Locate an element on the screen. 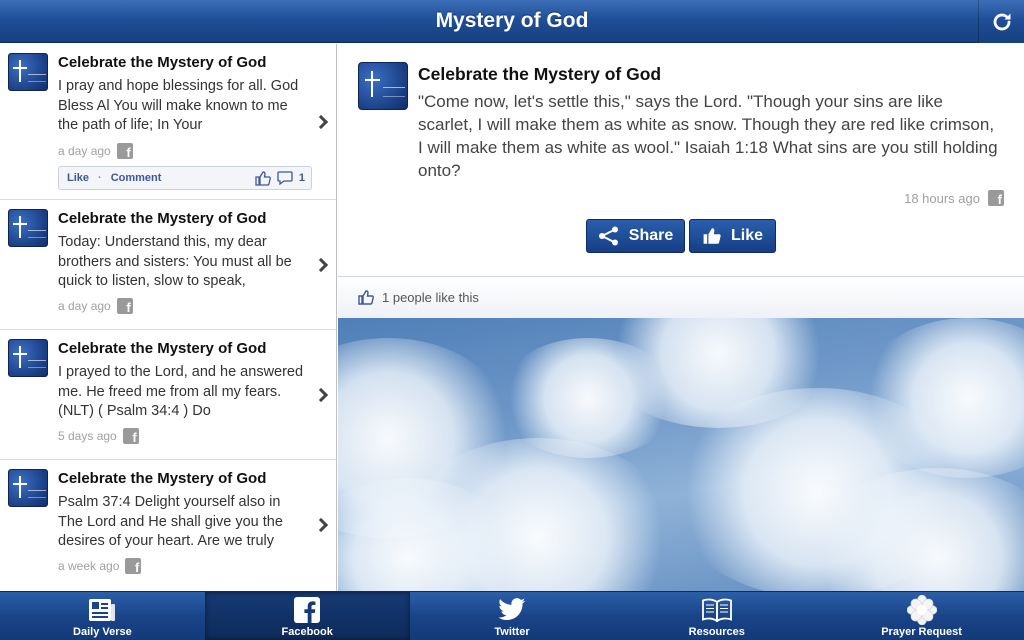  tab-daily-verse: Daily Verse is located at coordinates (102, 616).